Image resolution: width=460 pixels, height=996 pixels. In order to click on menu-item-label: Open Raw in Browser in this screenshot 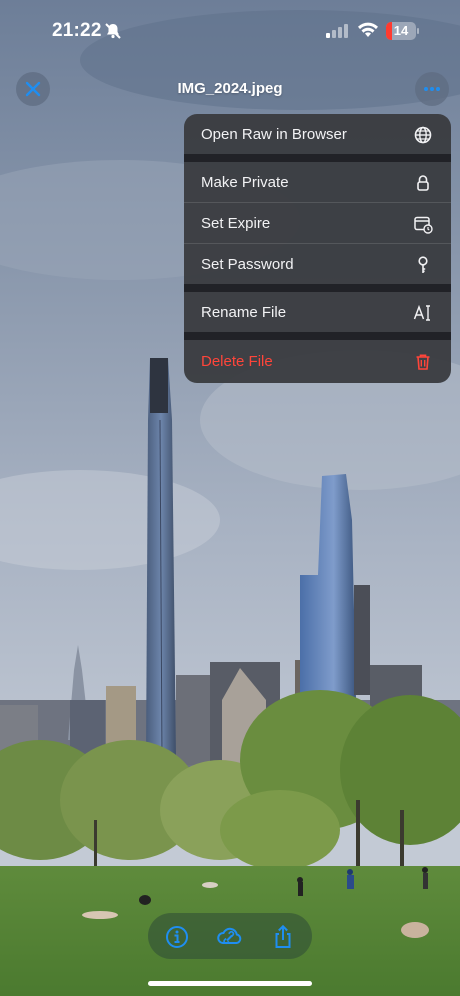, I will do `click(274, 134)`.